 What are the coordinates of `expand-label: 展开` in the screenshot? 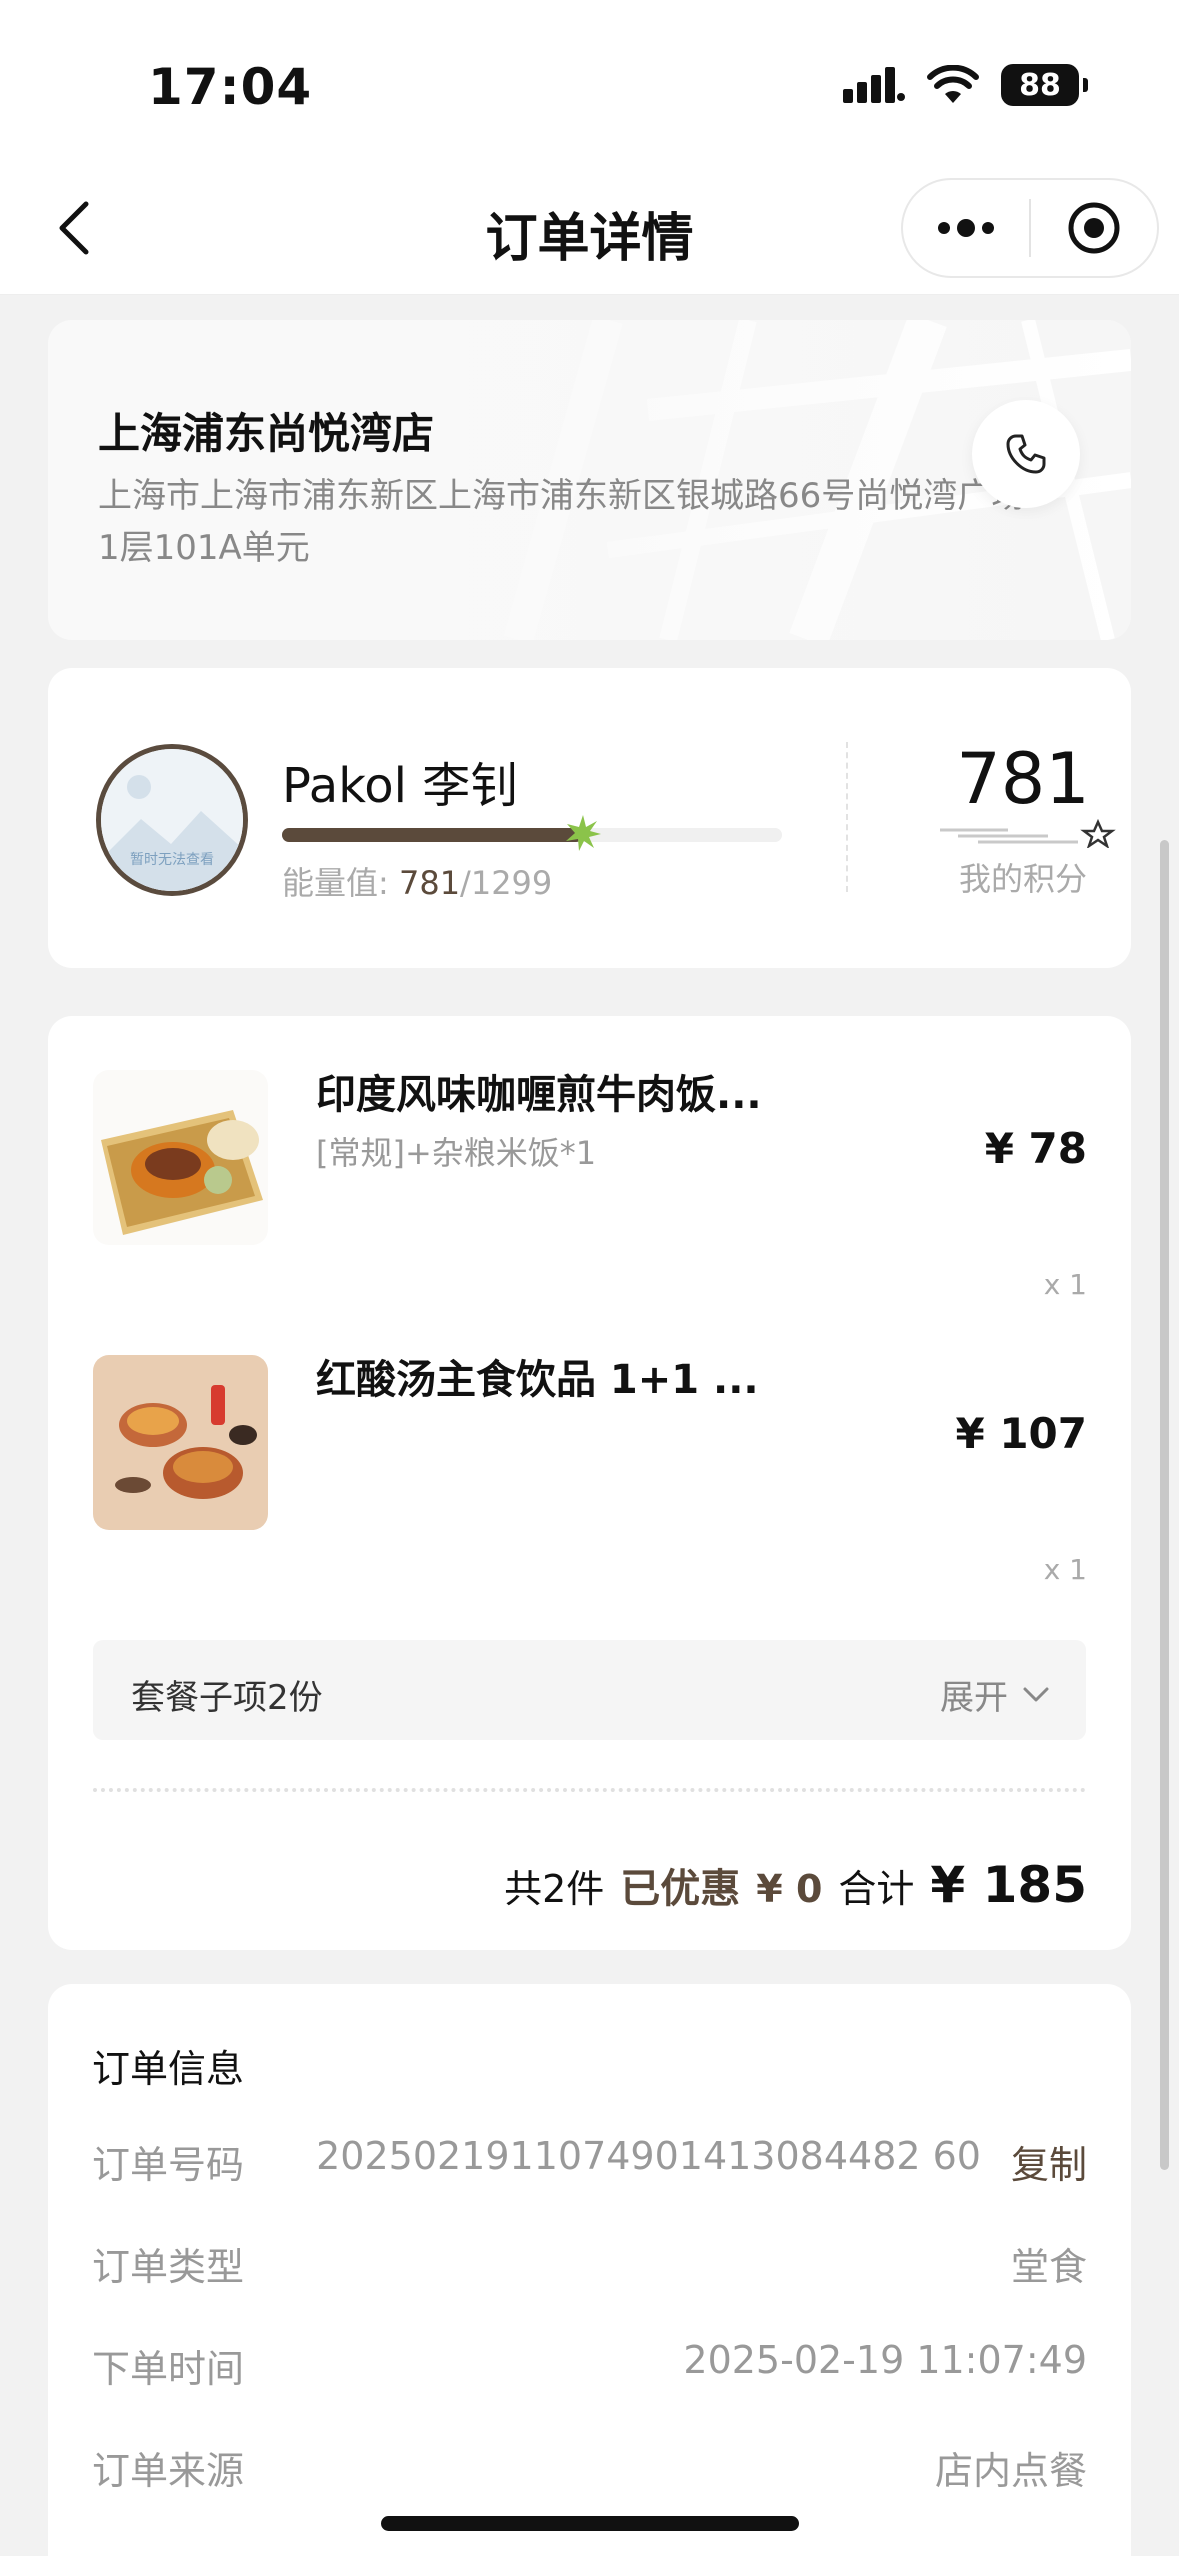 It's located at (974, 1698).